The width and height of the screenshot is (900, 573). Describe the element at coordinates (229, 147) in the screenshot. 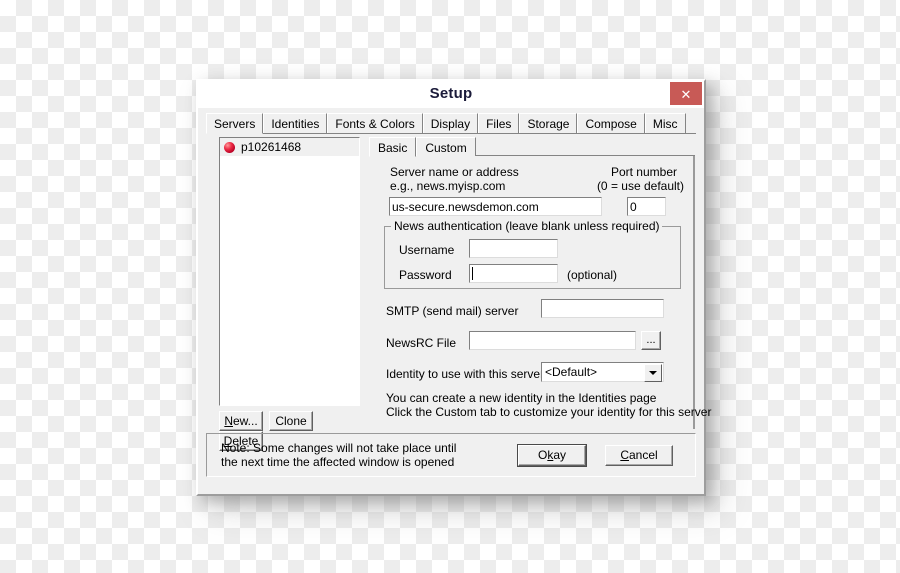

I see `red-sphere-icon` at that location.